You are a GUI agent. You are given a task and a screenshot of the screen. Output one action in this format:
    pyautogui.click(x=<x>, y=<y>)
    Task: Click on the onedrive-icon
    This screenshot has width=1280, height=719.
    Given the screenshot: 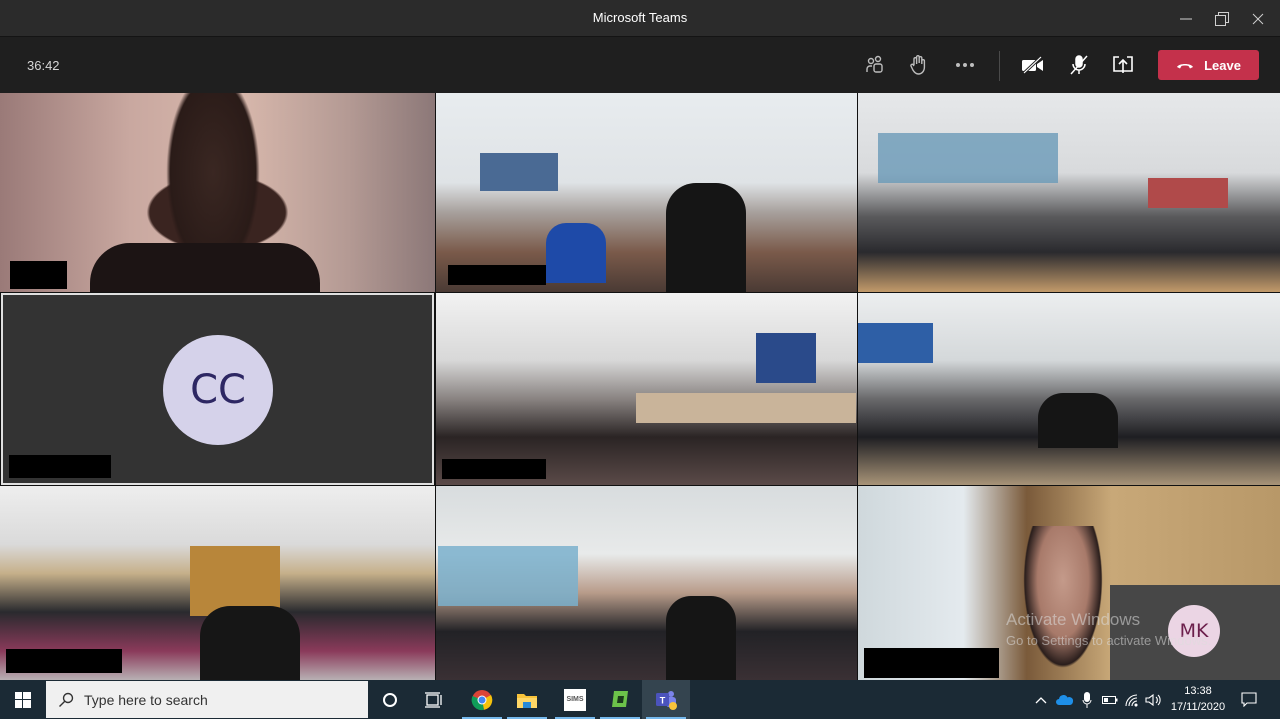 What is the action you would take?
    pyautogui.click(x=1065, y=699)
    